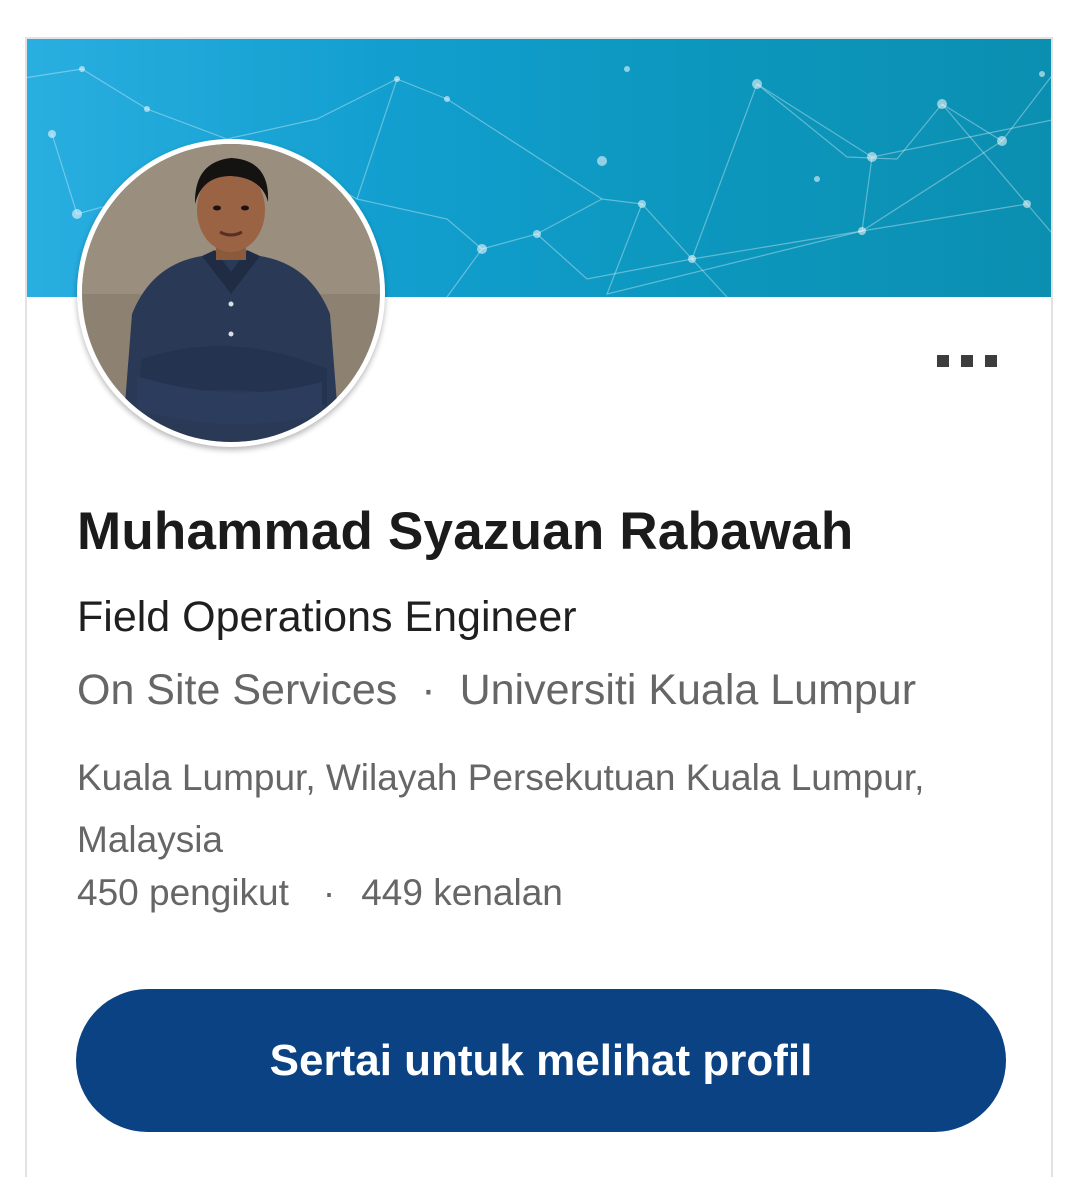  Describe the element at coordinates (320, 893) in the screenshot. I see `profile-stats: 450 pengikut · 449 kenalan` at that location.